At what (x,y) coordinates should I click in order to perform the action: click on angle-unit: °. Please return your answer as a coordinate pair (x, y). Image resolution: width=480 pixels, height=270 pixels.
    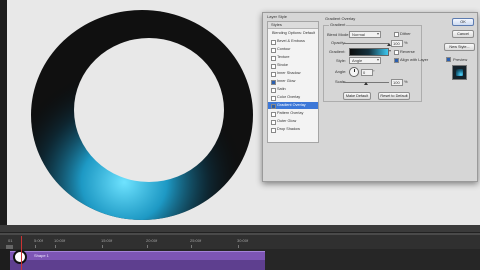
    Looking at the image, I should click on (374, 71).